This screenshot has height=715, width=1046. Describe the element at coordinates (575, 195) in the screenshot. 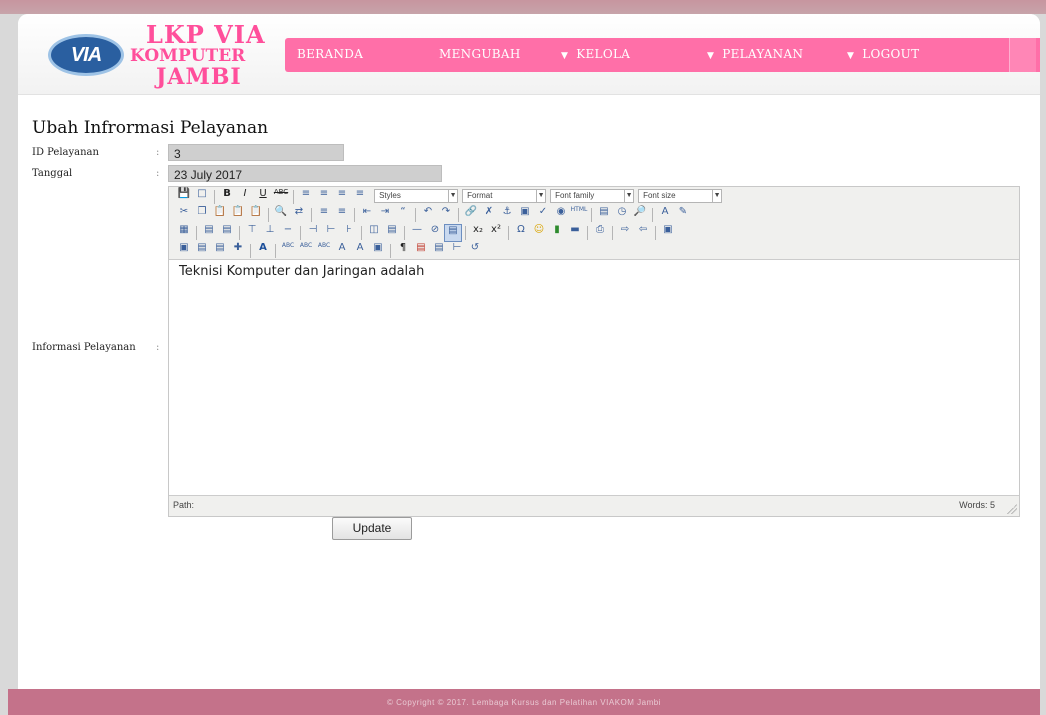

I see `font-family-select-label: Font family` at that location.